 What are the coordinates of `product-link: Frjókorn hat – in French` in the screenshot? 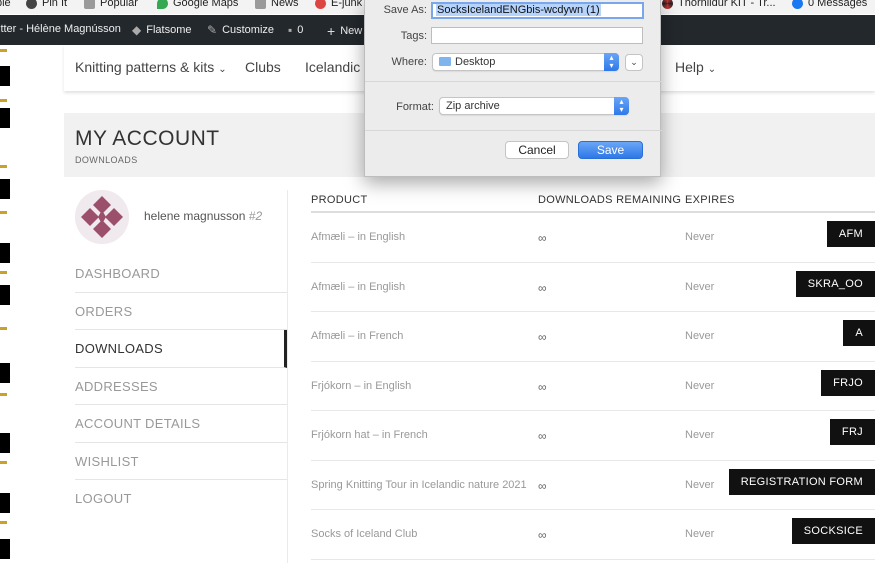 It's located at (369, 435).